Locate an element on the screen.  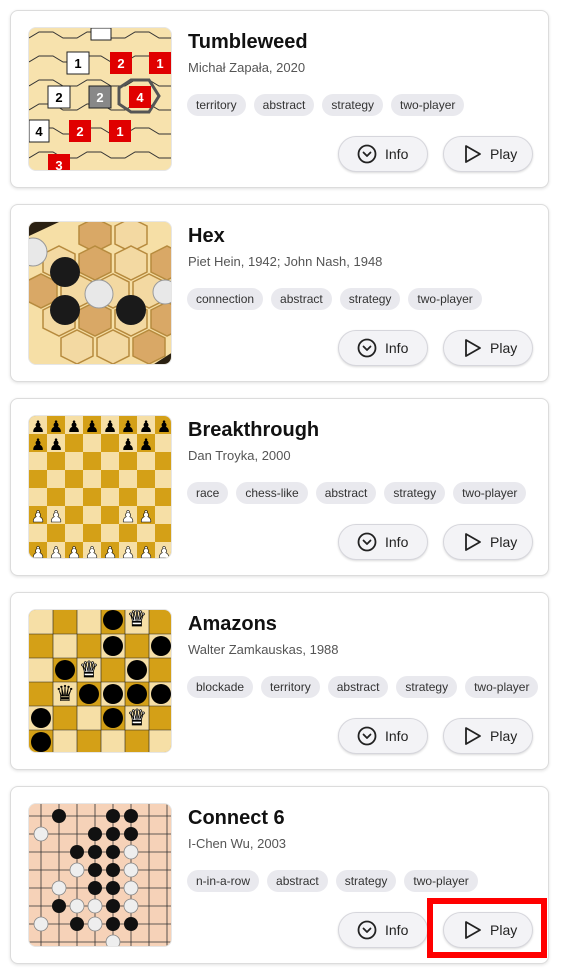
tag: connection is located at coordinates (225, 299).